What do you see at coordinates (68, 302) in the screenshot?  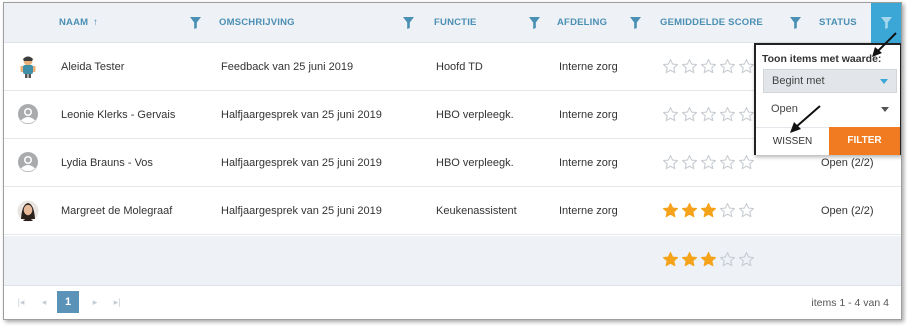 I see `current-page-button: 1` at bounding box center [68, 302].